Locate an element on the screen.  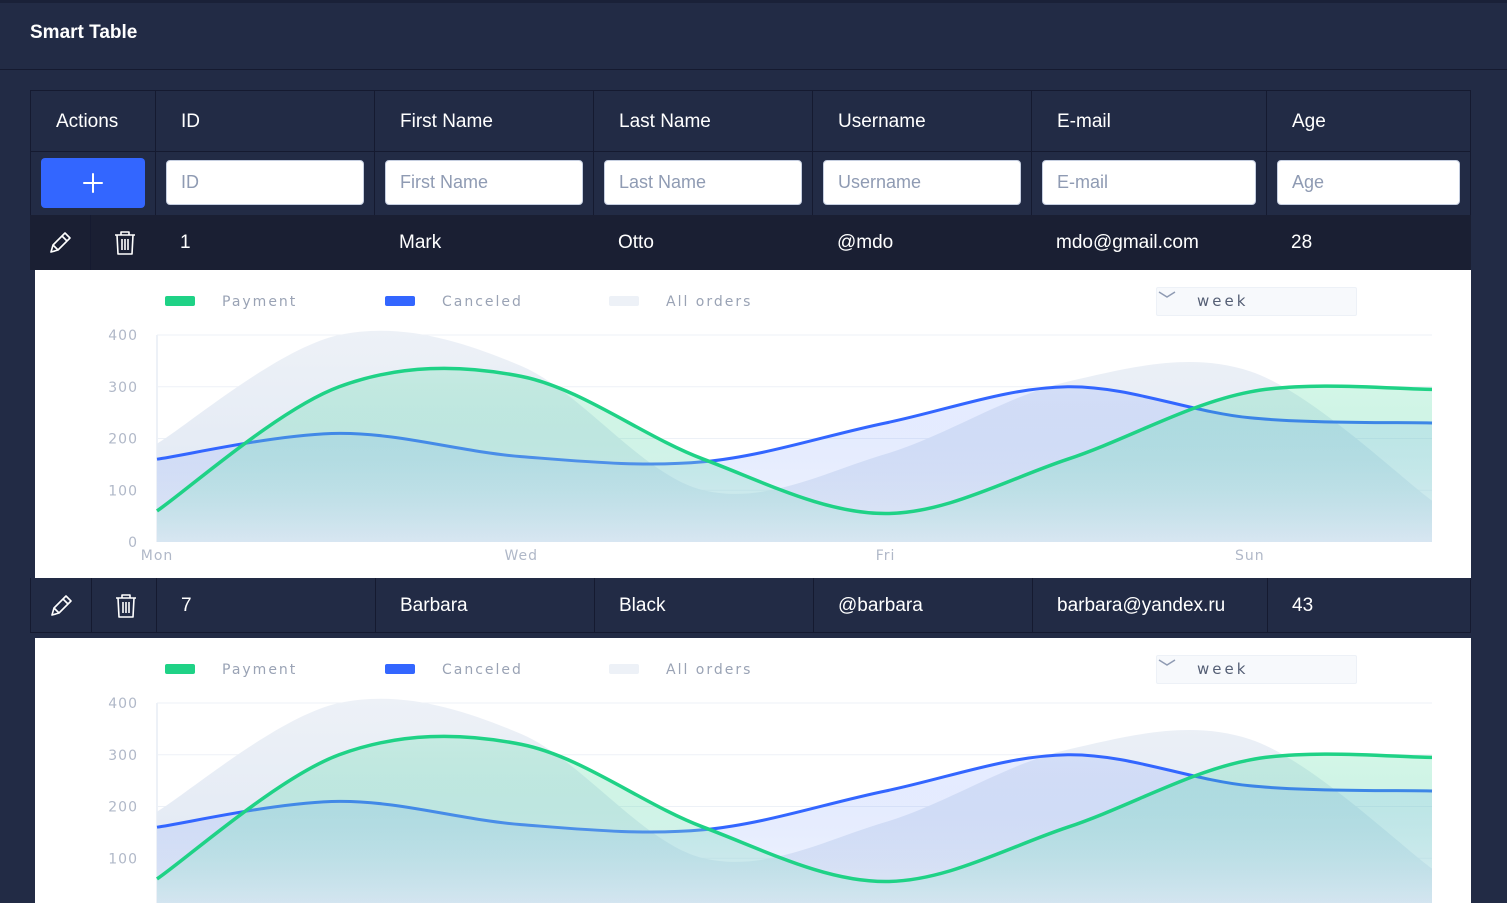
cell-age: 43 is located at coordinates (1303, 605).